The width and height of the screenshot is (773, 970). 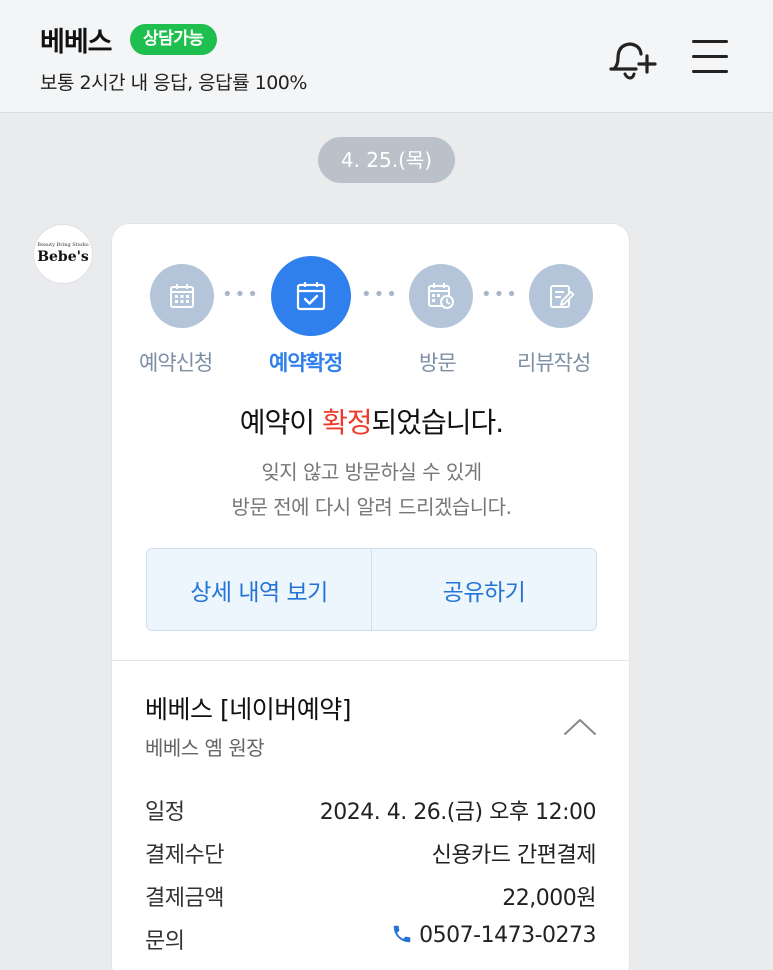 I want to click on calendar-clock-icon, so click(x=441, y=296).